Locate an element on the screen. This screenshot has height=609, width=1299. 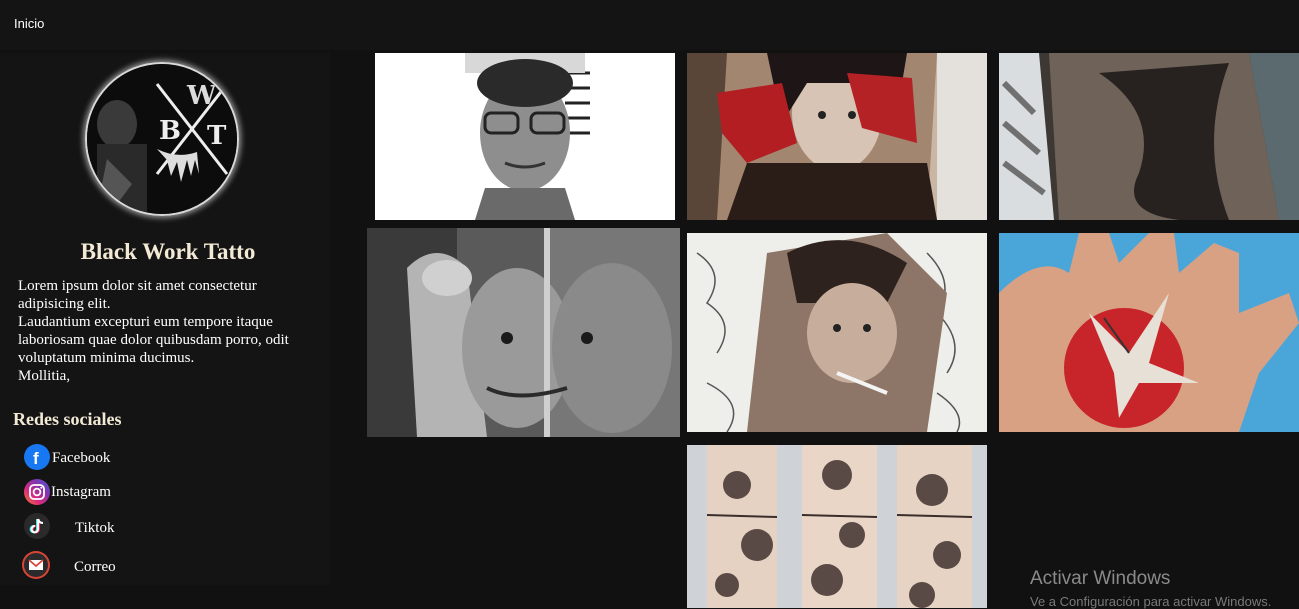
gallery-image-mugshot is located at coordinates (525, 136).